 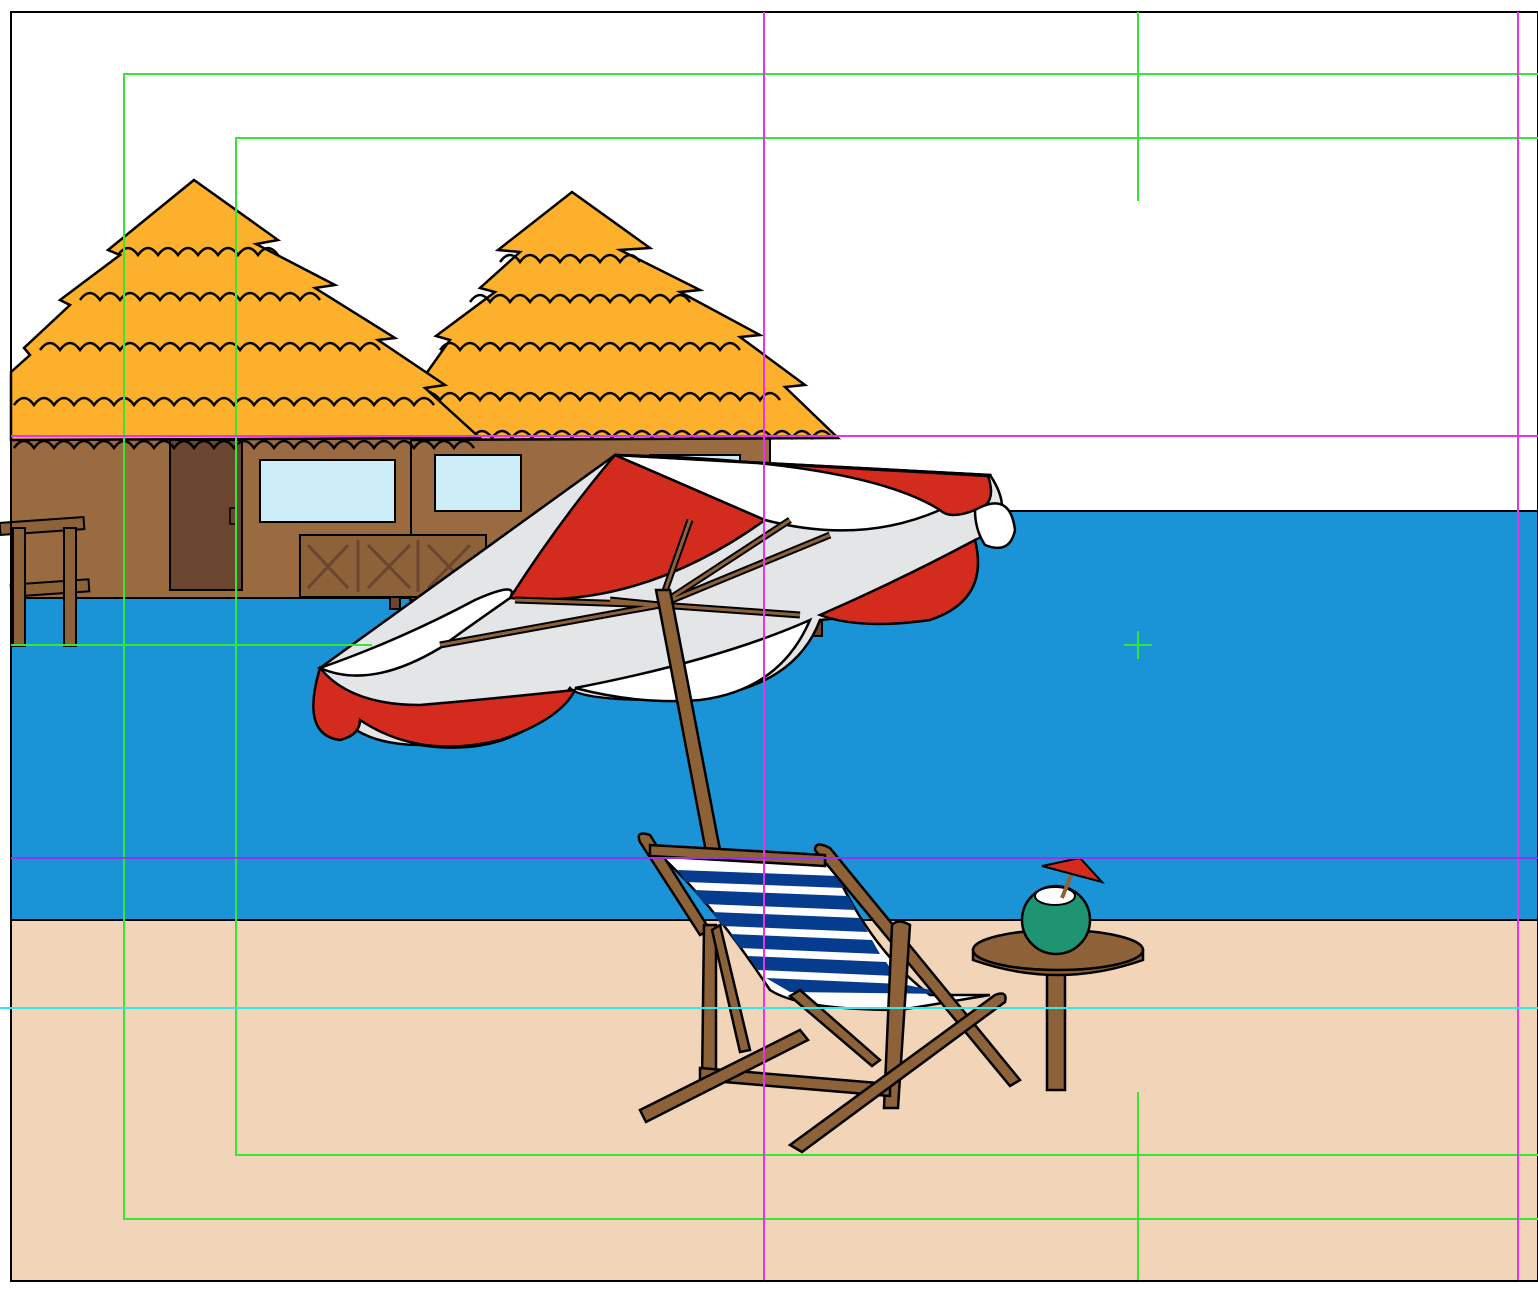 What do you see at coordinates (327, 491) in the screenshot?
I see `hut-left-window` at bounding box center [327, 491].